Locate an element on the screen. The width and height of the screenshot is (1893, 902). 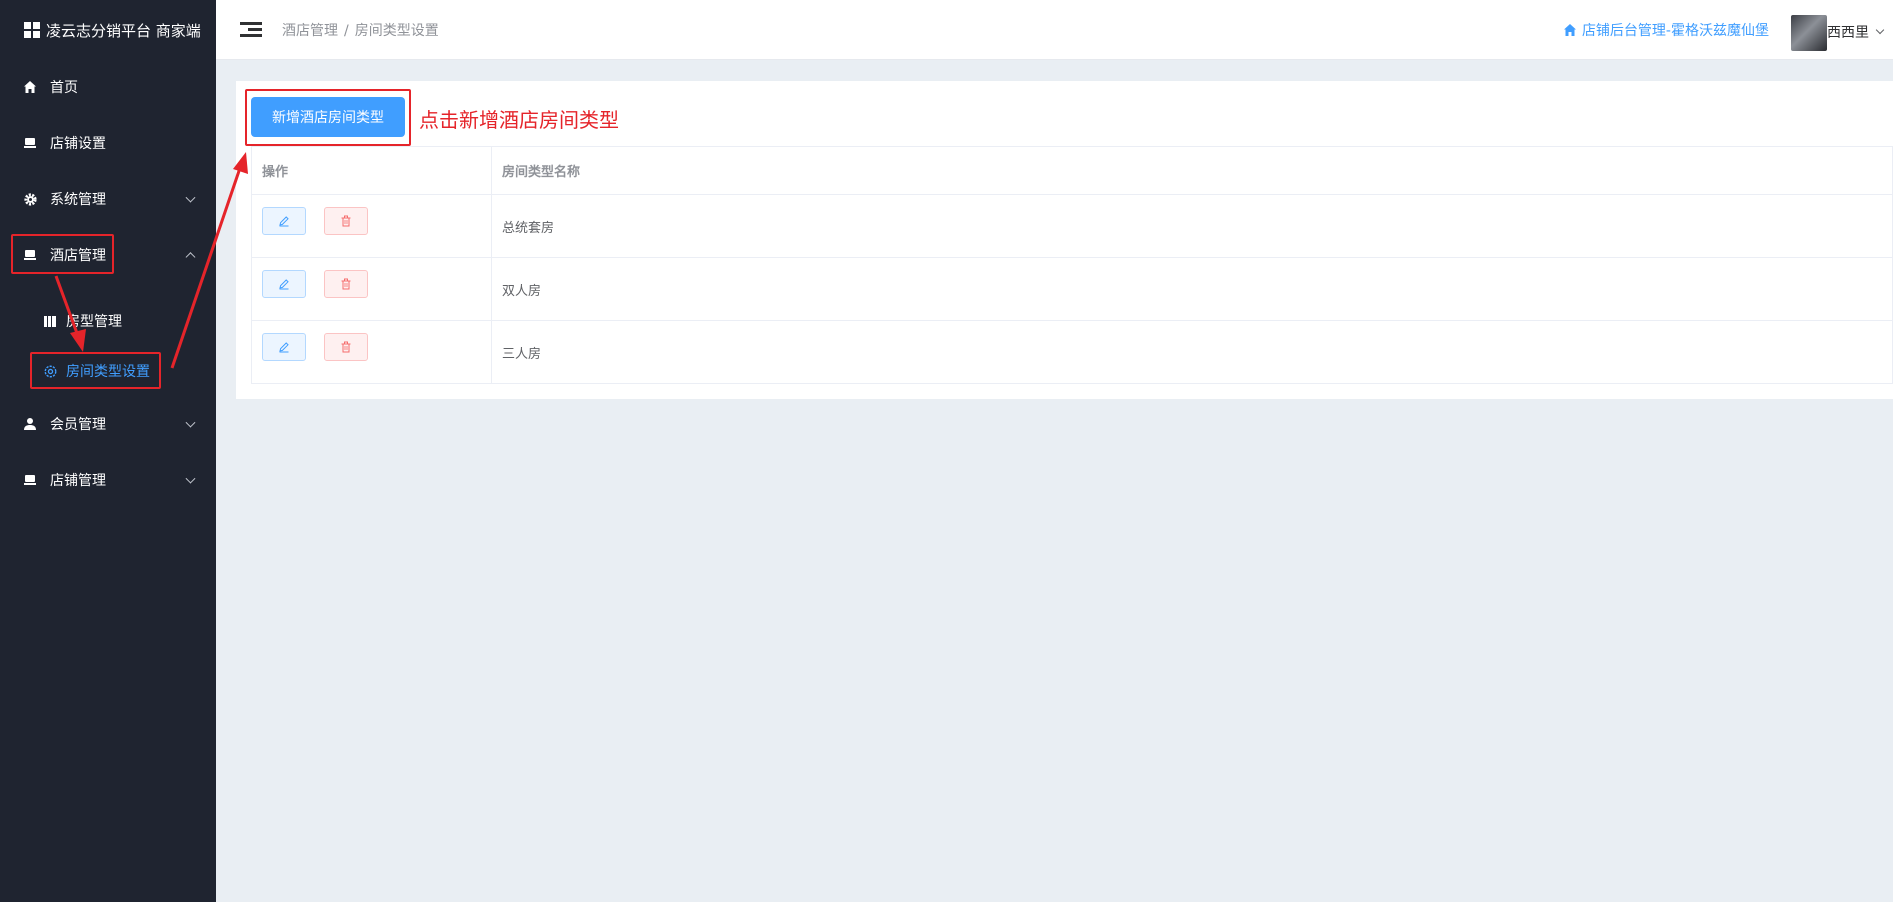
room-type-name-cell: 三人房 is located at coordinates (1192, 352).